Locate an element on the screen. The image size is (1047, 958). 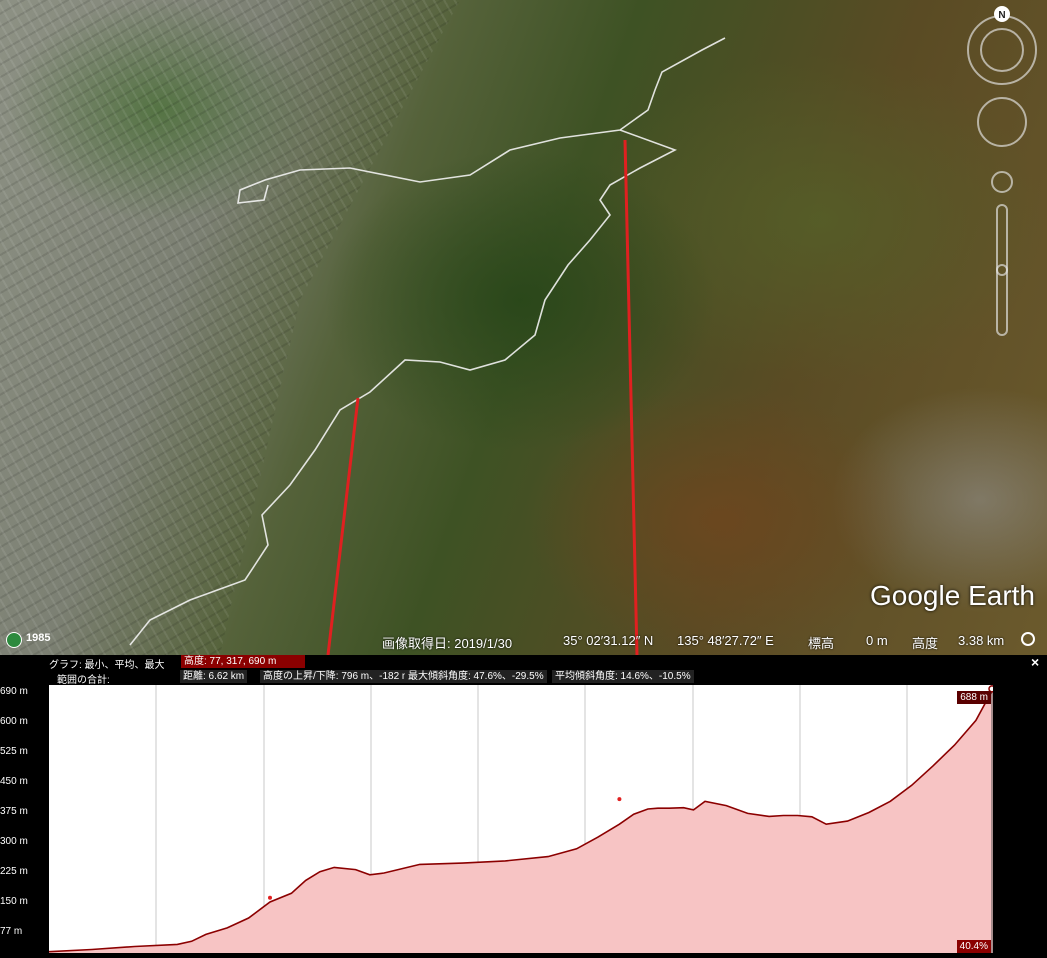
altitude-value: 3.38 km is located at coordinates (981, 640).